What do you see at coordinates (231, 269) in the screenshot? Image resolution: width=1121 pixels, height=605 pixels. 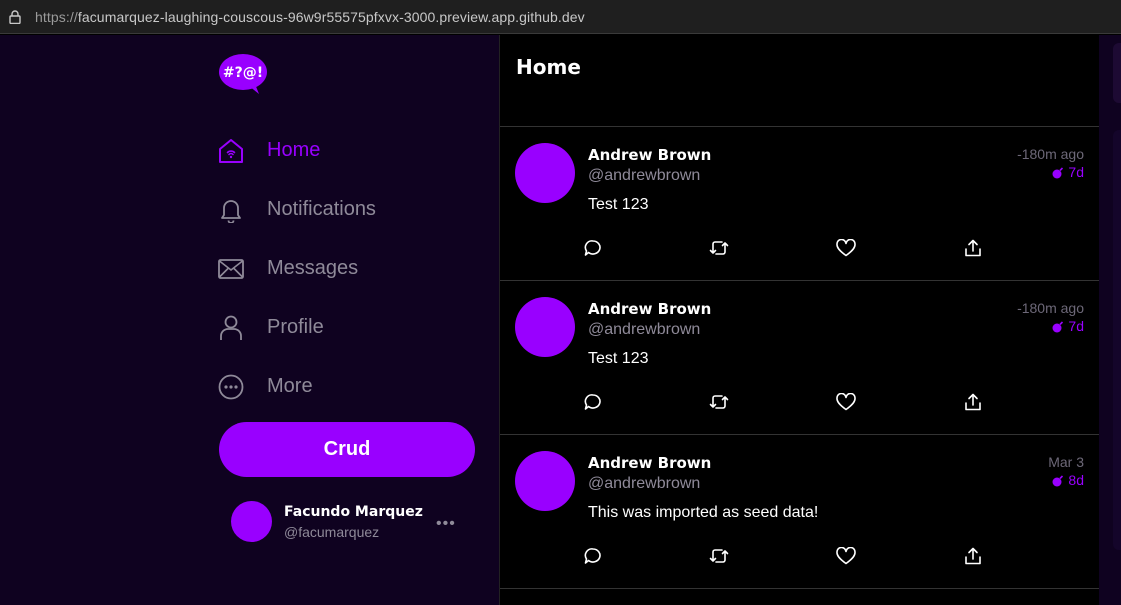 I see `envelope-icon` at bounding box center [231, 269].